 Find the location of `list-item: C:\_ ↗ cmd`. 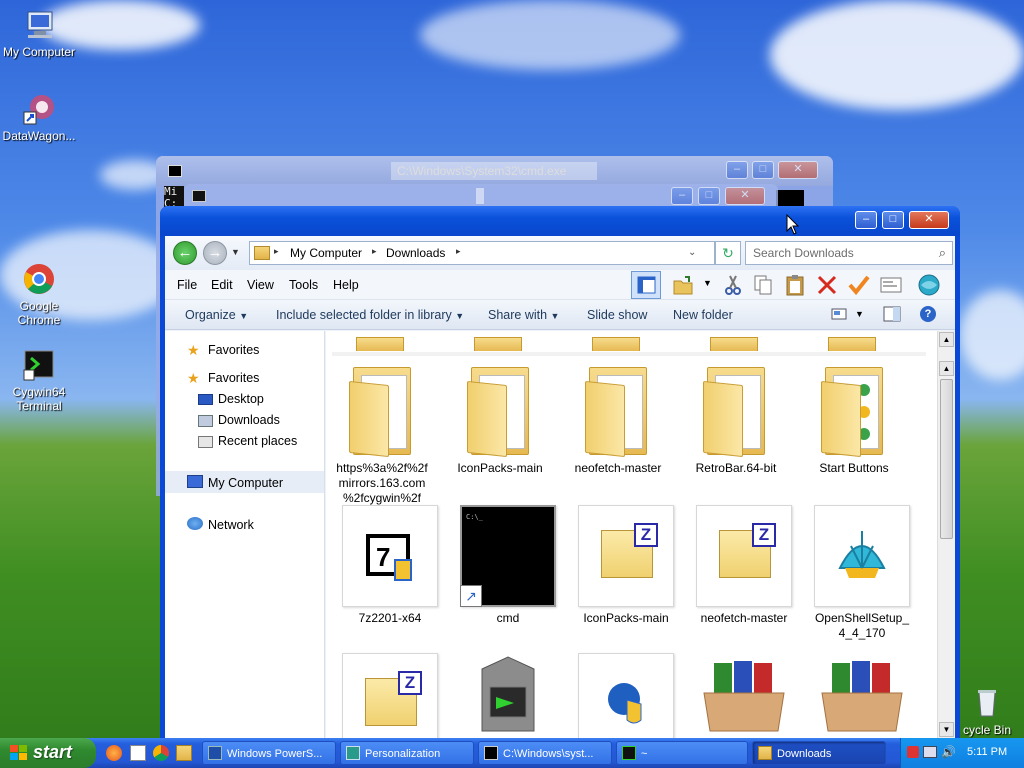

list-item: C:\_ ↗ cmd is located at coordinates (508, 565).